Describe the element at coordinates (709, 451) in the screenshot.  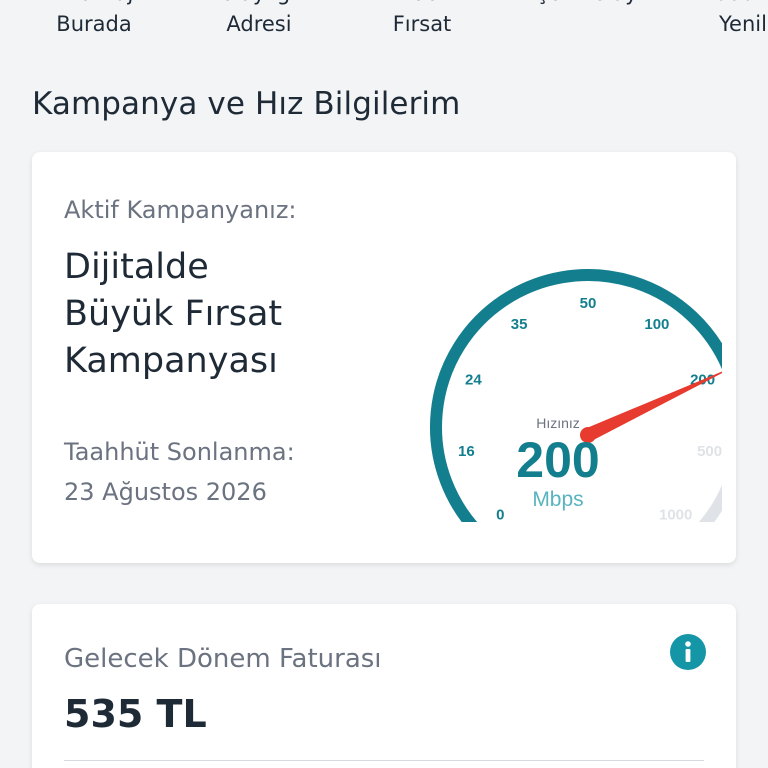
I see `gauge-tick-label: 500` at that location.